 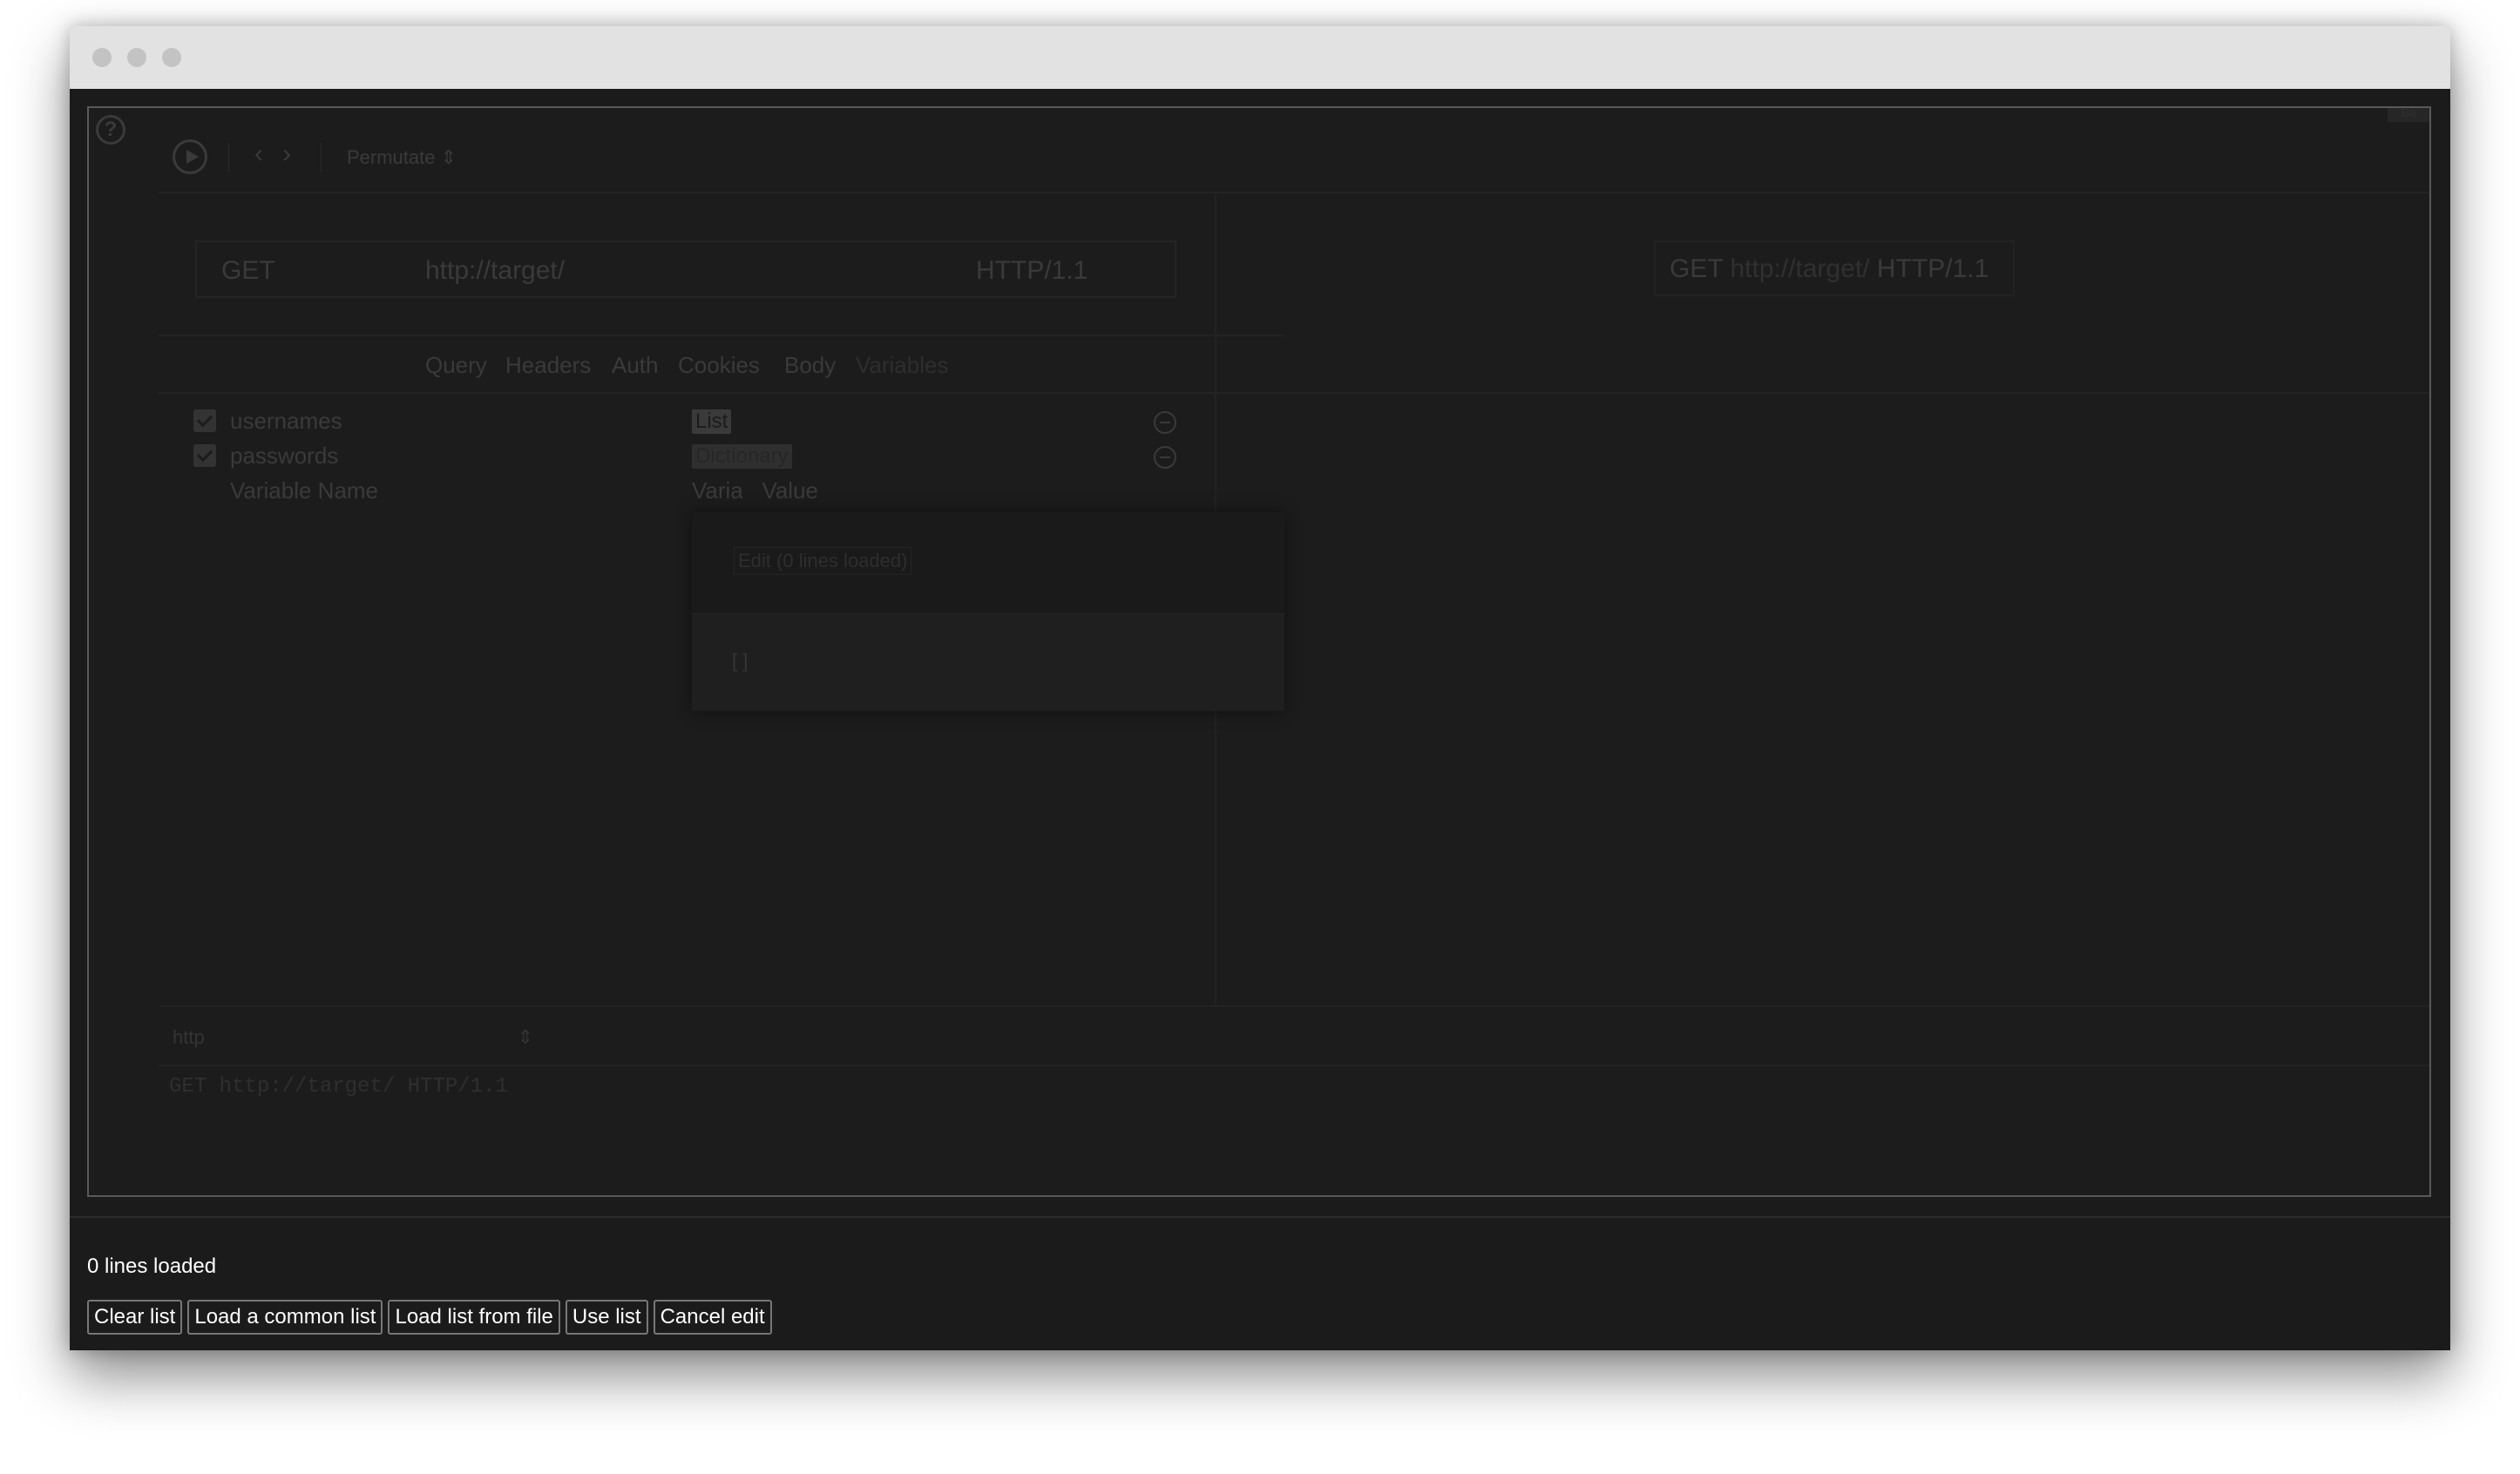 What do you see at coordinates (742, 456) in the screenshot?
I see `variable-type-dictionary: Dictionary` at bounding box center [742, 456].